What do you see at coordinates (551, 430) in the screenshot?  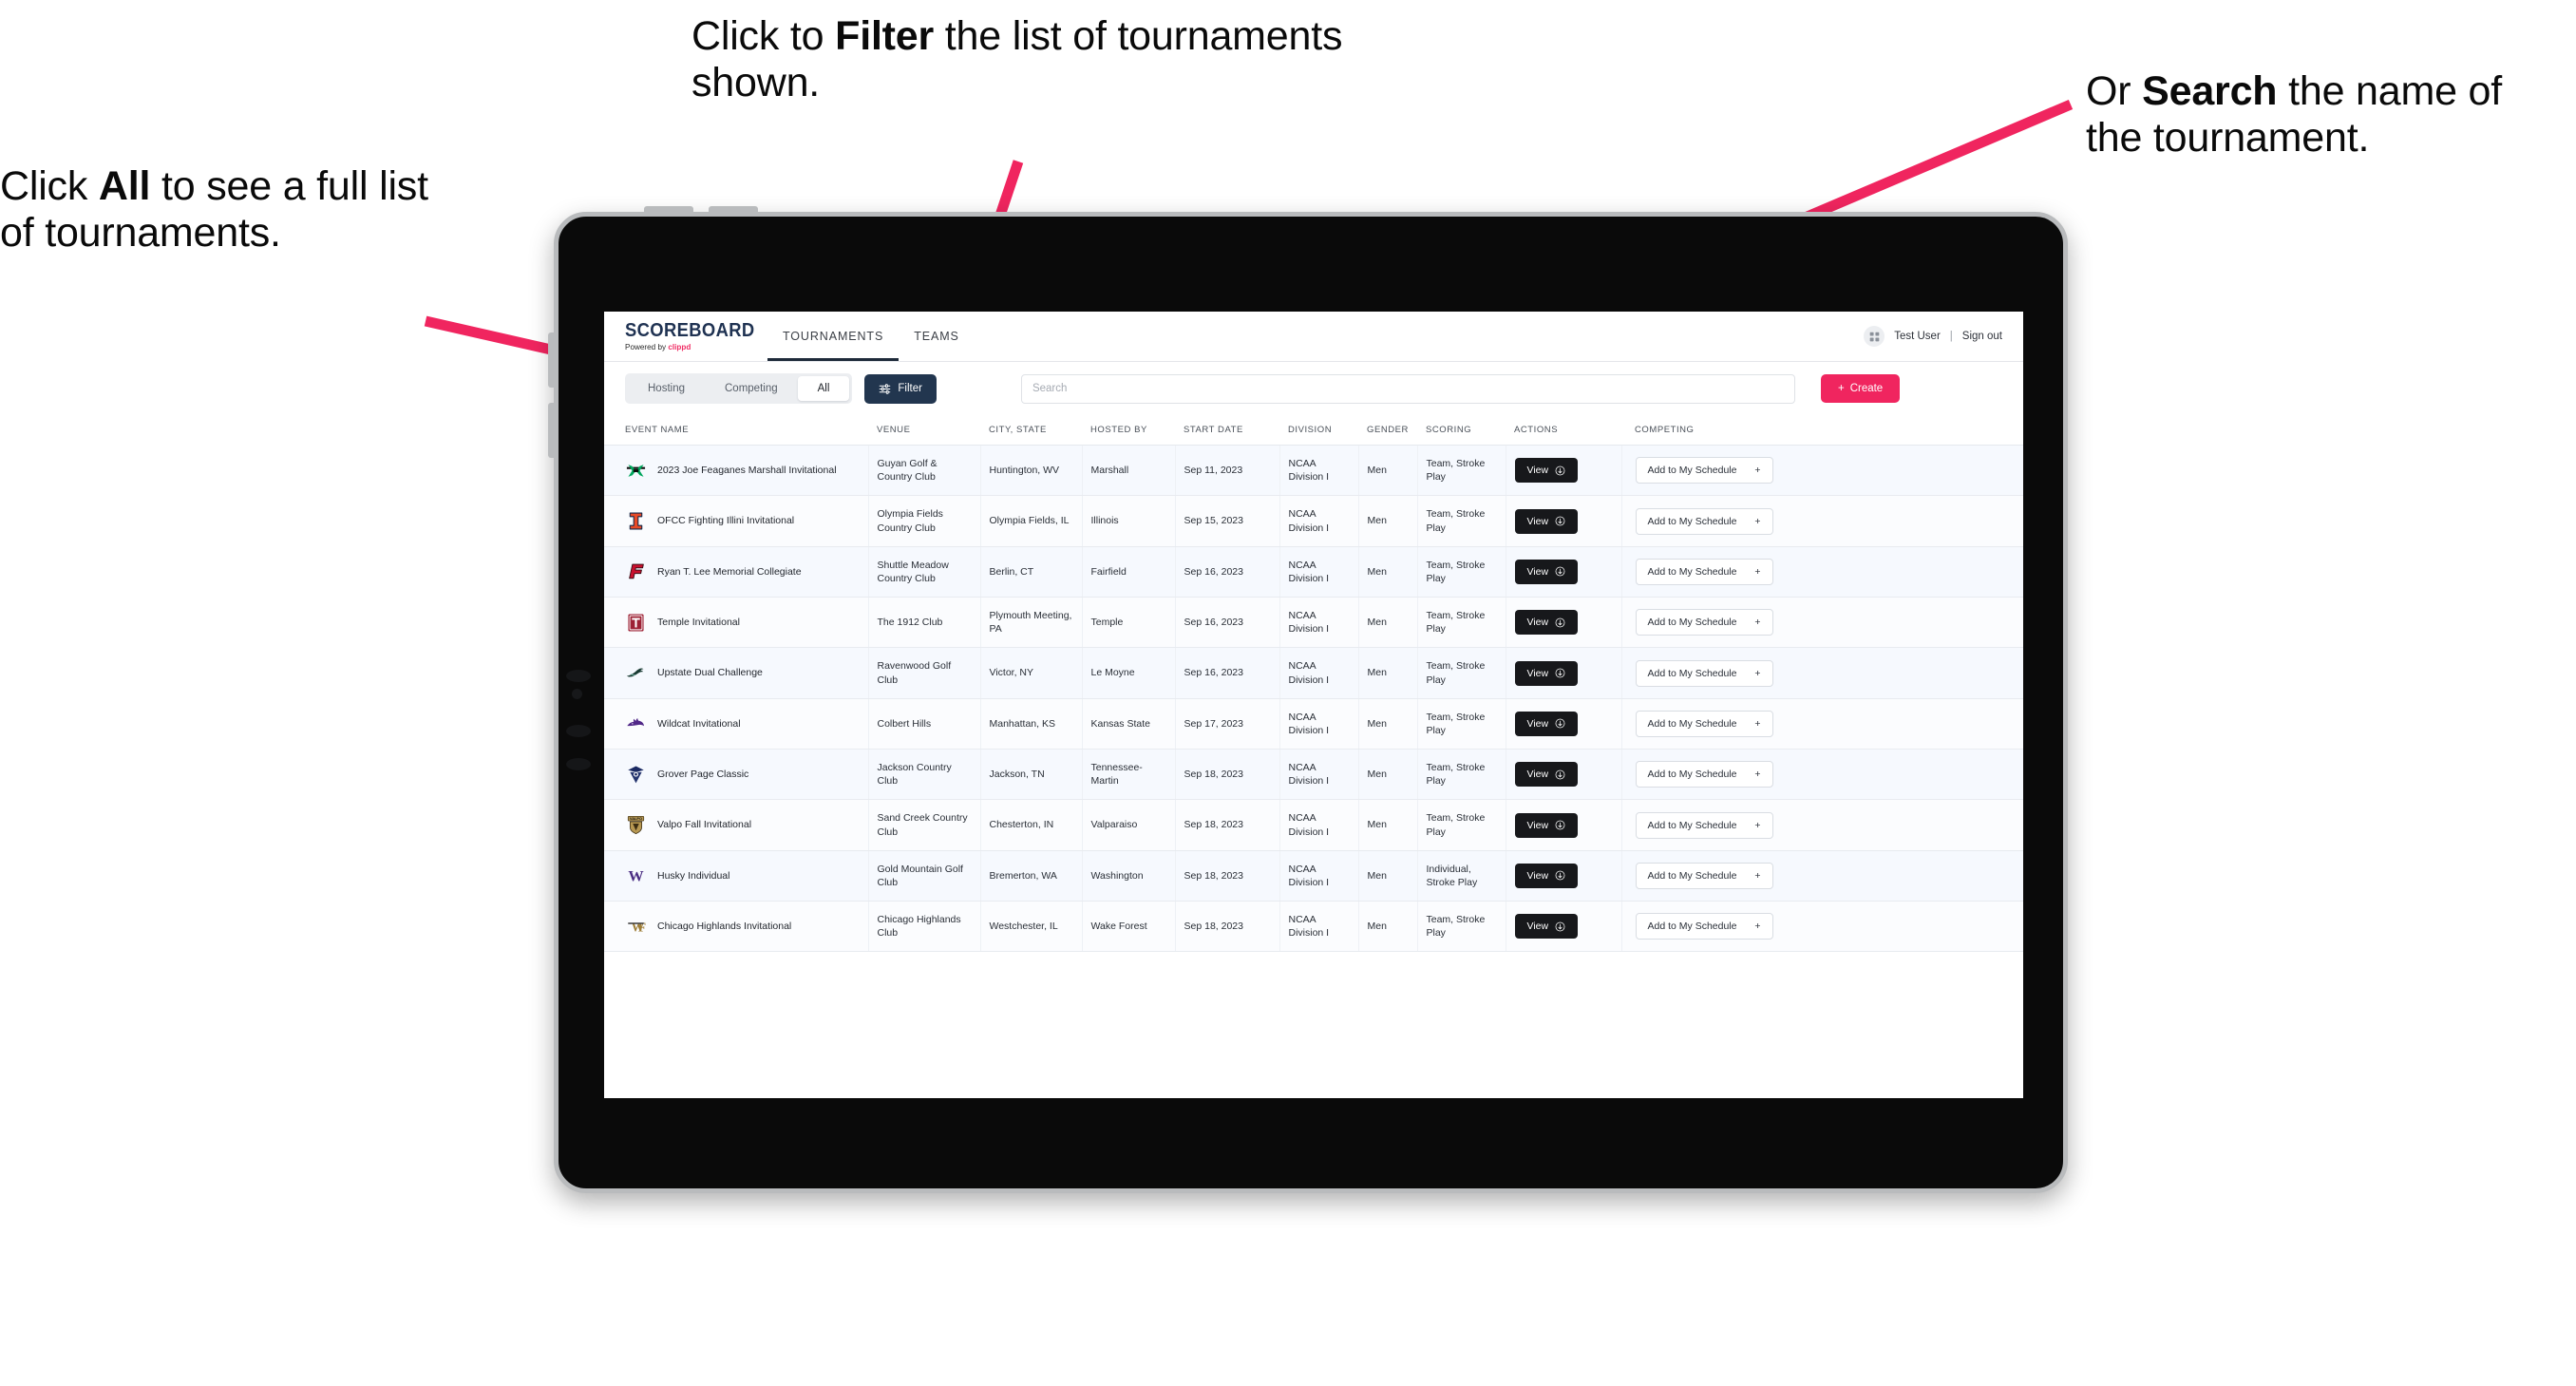 I see `volume-down-button` at bounding box center [551, 430].